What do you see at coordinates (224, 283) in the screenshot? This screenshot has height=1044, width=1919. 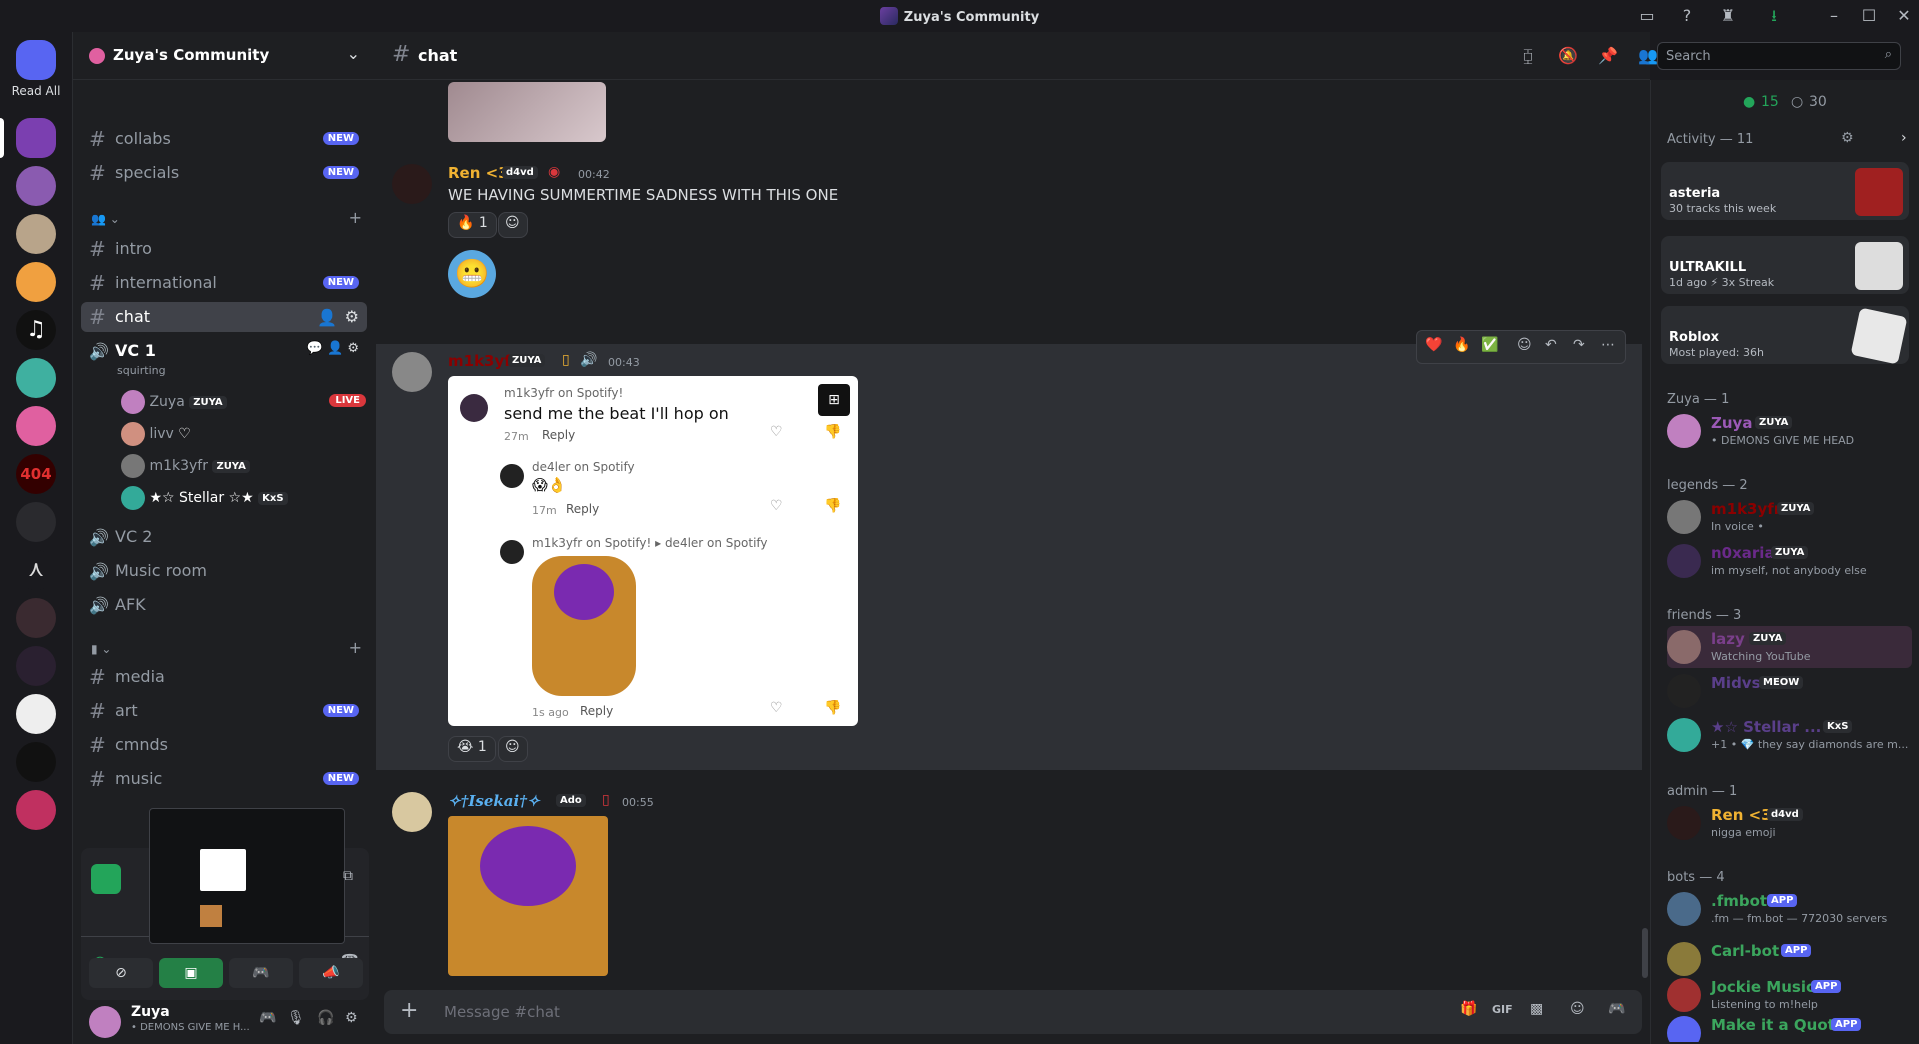 I see `channel-international: # international NEW` at bounding box center [224, 283].